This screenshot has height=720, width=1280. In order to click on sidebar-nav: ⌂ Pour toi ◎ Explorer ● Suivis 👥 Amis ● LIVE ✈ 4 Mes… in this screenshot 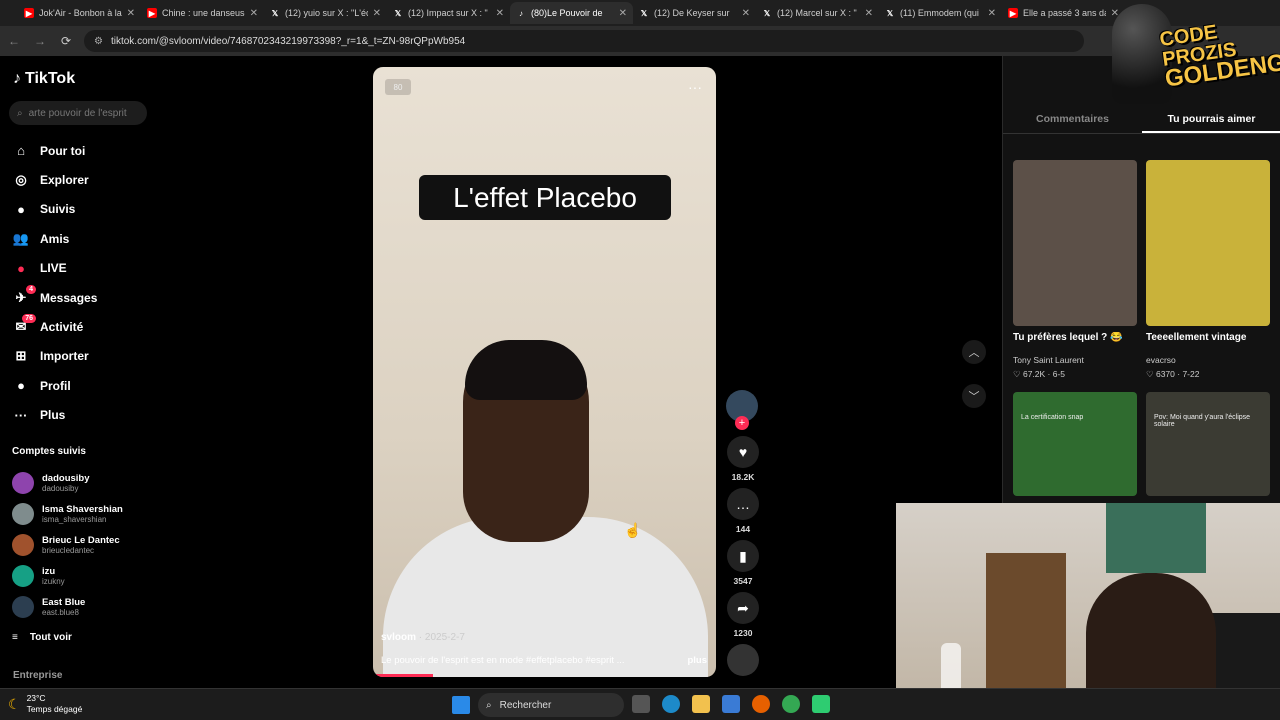, I will do `click(80, 283)`.